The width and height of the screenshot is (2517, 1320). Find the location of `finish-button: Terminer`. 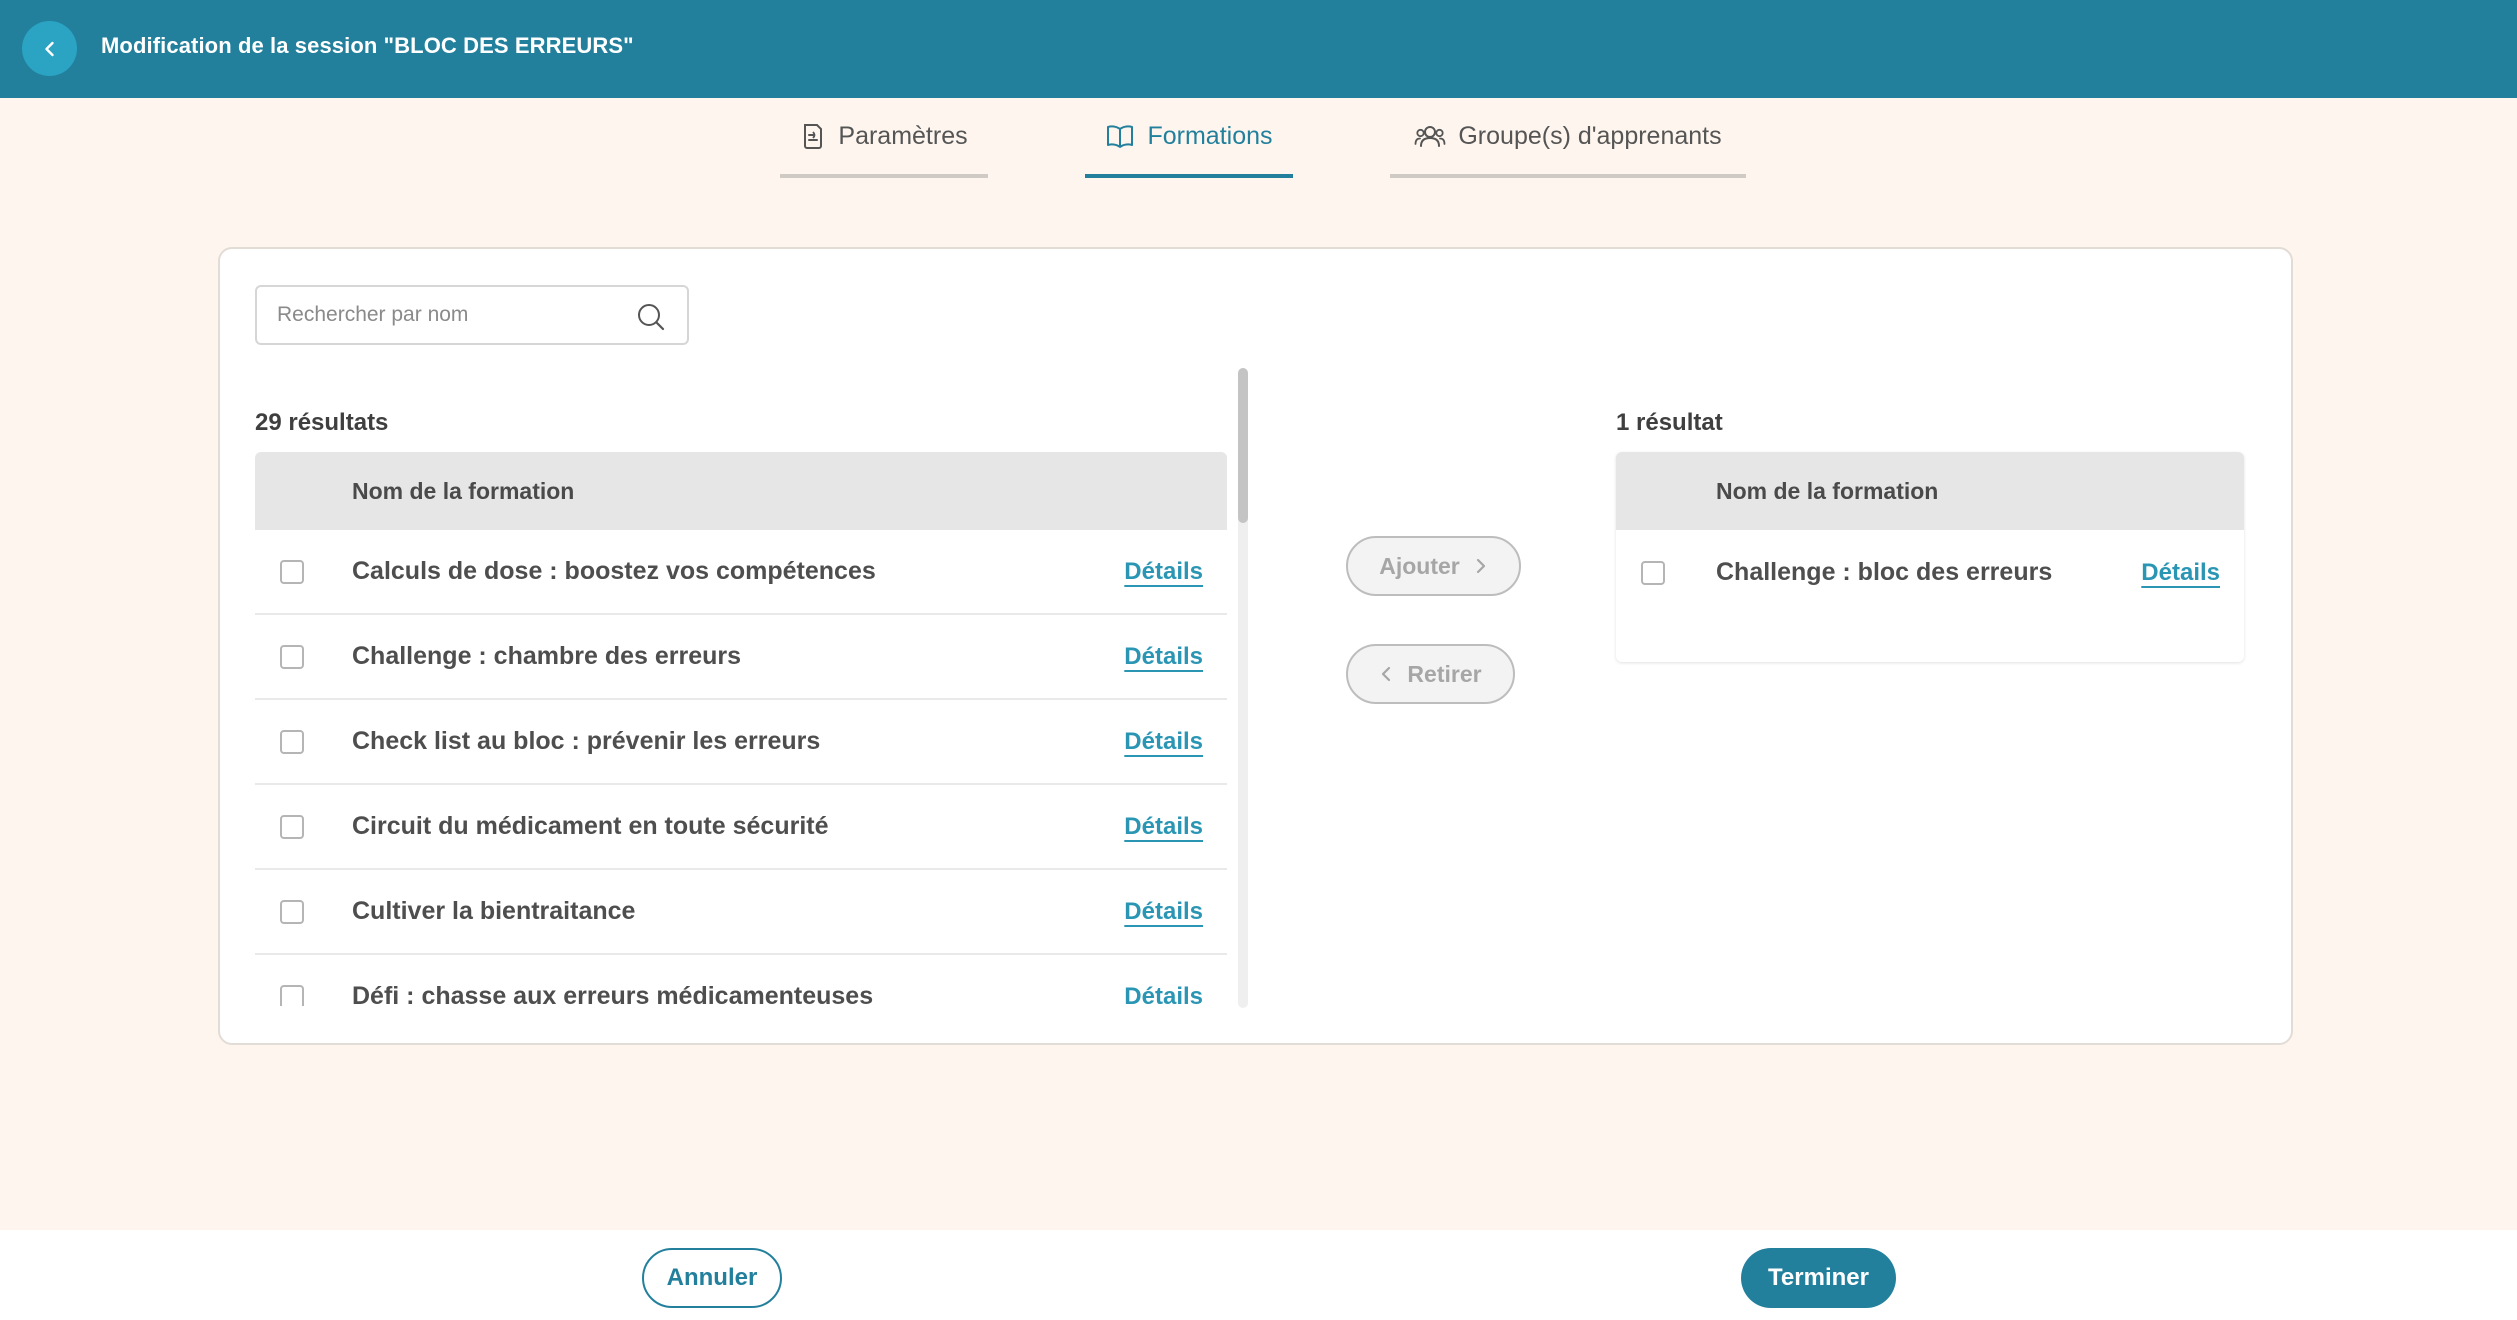

finish-button: Terminer is located at coordinates (1818, 1278).